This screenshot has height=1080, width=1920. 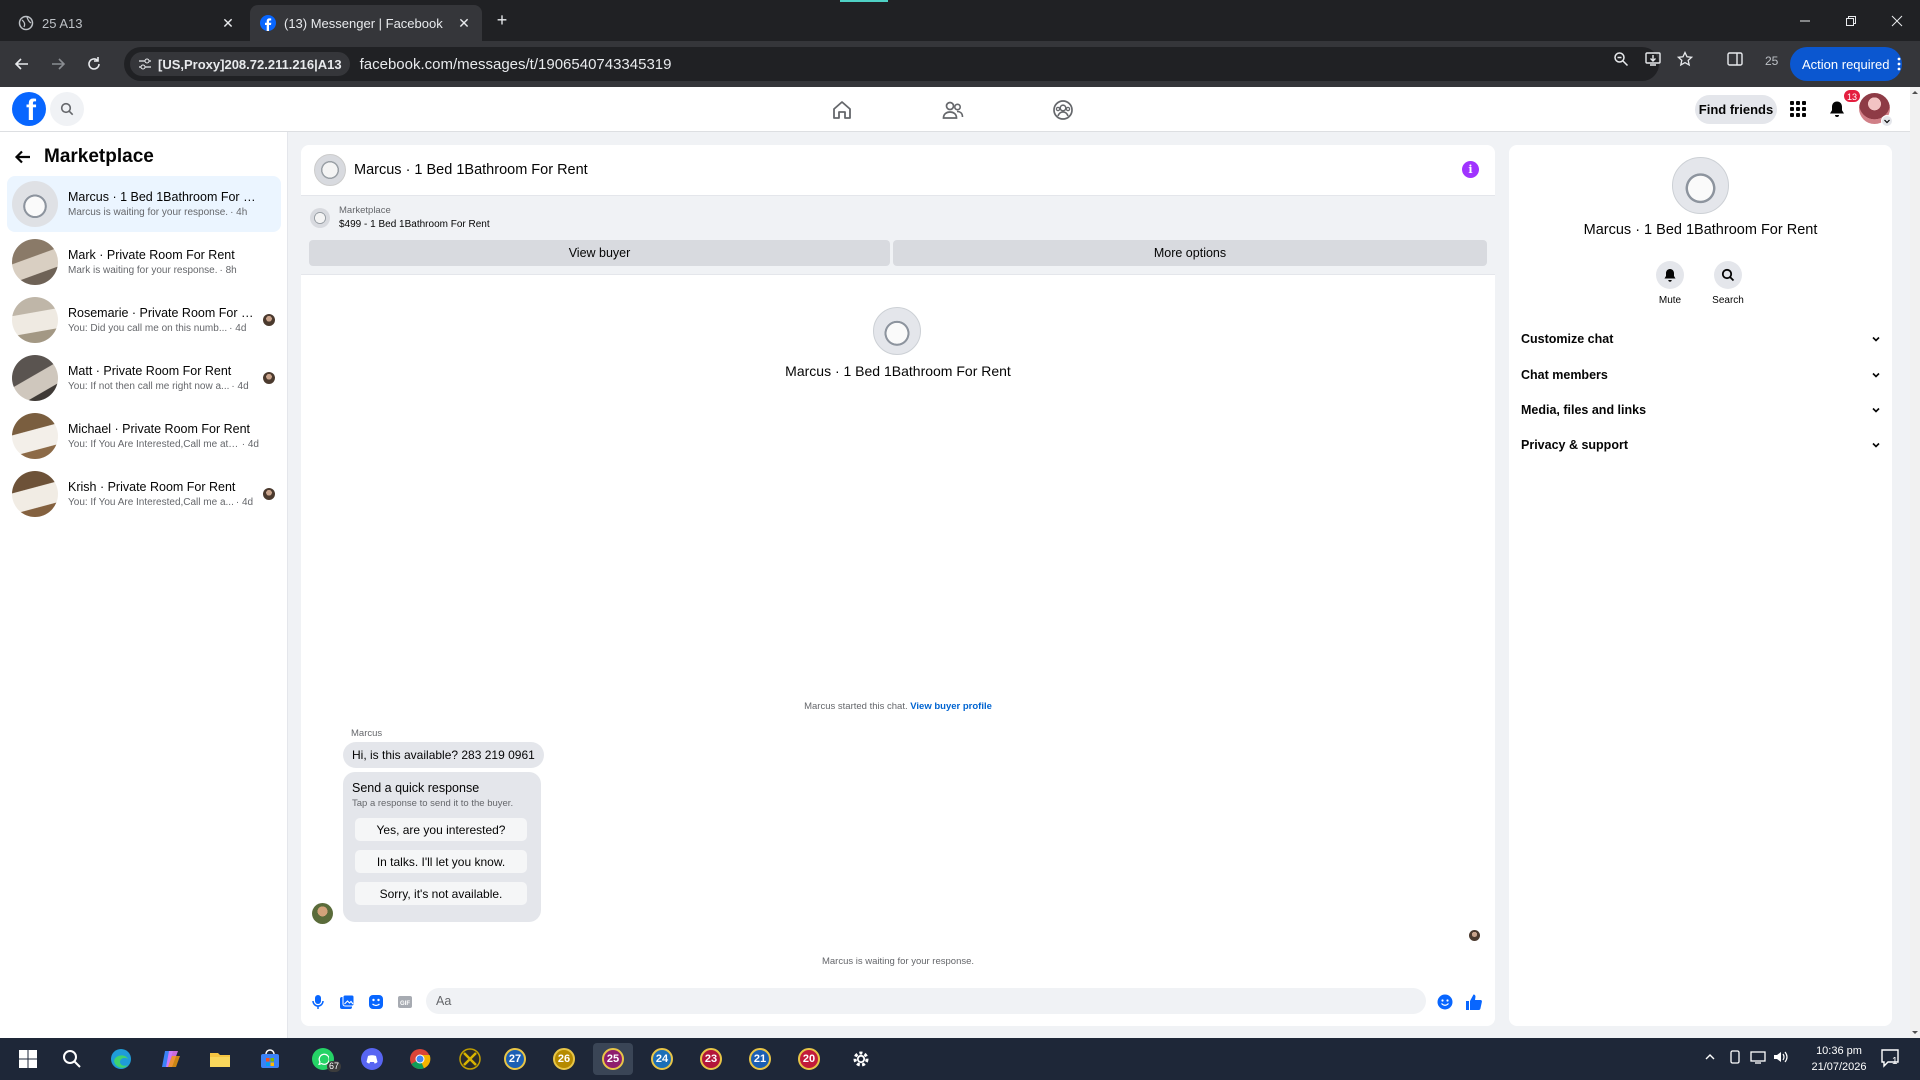 What do you see at coordinates (127, 23) in the screenshot?
I see `tab-25-a13: 25 A13 ✕` at bounding box center [127, 23].